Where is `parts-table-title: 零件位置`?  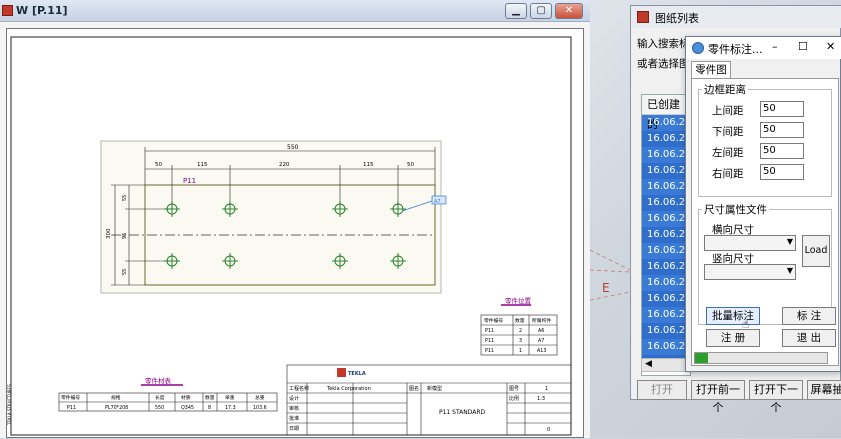
parts-table-title: 零件位置 is located at coordinates (518, 300).